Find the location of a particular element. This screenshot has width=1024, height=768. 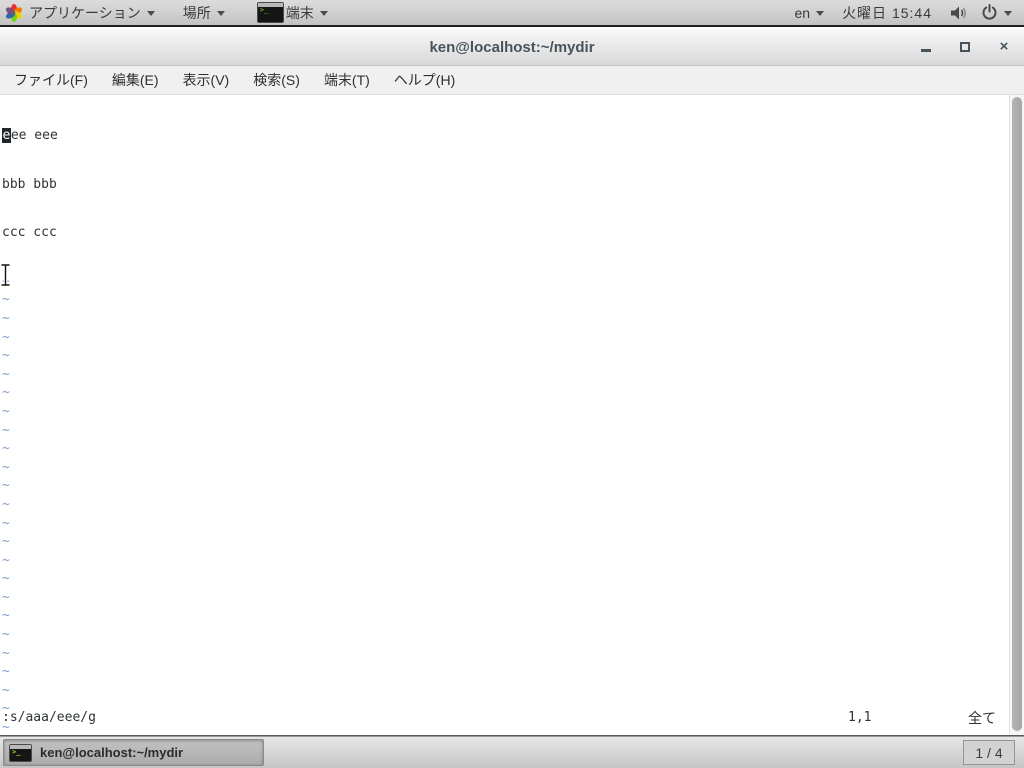

menu-edit: 編集(E) is located at coordinates (135, 80).